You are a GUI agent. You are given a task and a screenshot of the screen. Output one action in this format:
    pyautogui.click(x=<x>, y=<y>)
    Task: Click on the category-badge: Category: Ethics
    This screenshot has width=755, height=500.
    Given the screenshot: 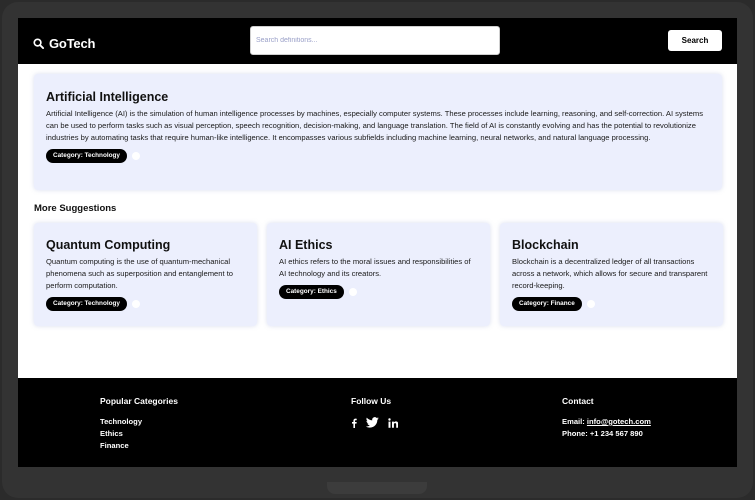 What is the action you would take?
    pyautogui.click(x=311, y=292)
    